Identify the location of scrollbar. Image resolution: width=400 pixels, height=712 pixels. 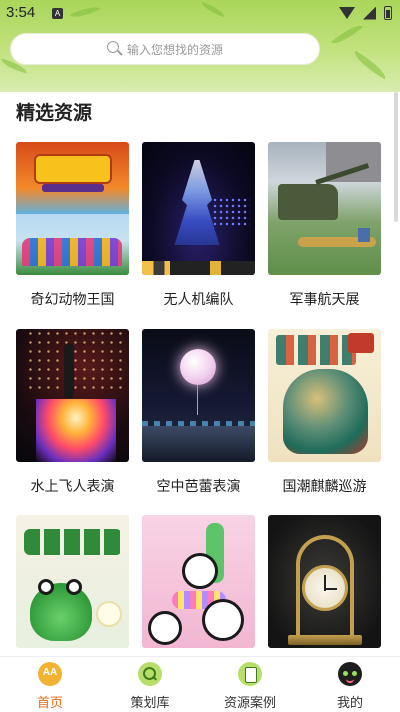
(396, 157).